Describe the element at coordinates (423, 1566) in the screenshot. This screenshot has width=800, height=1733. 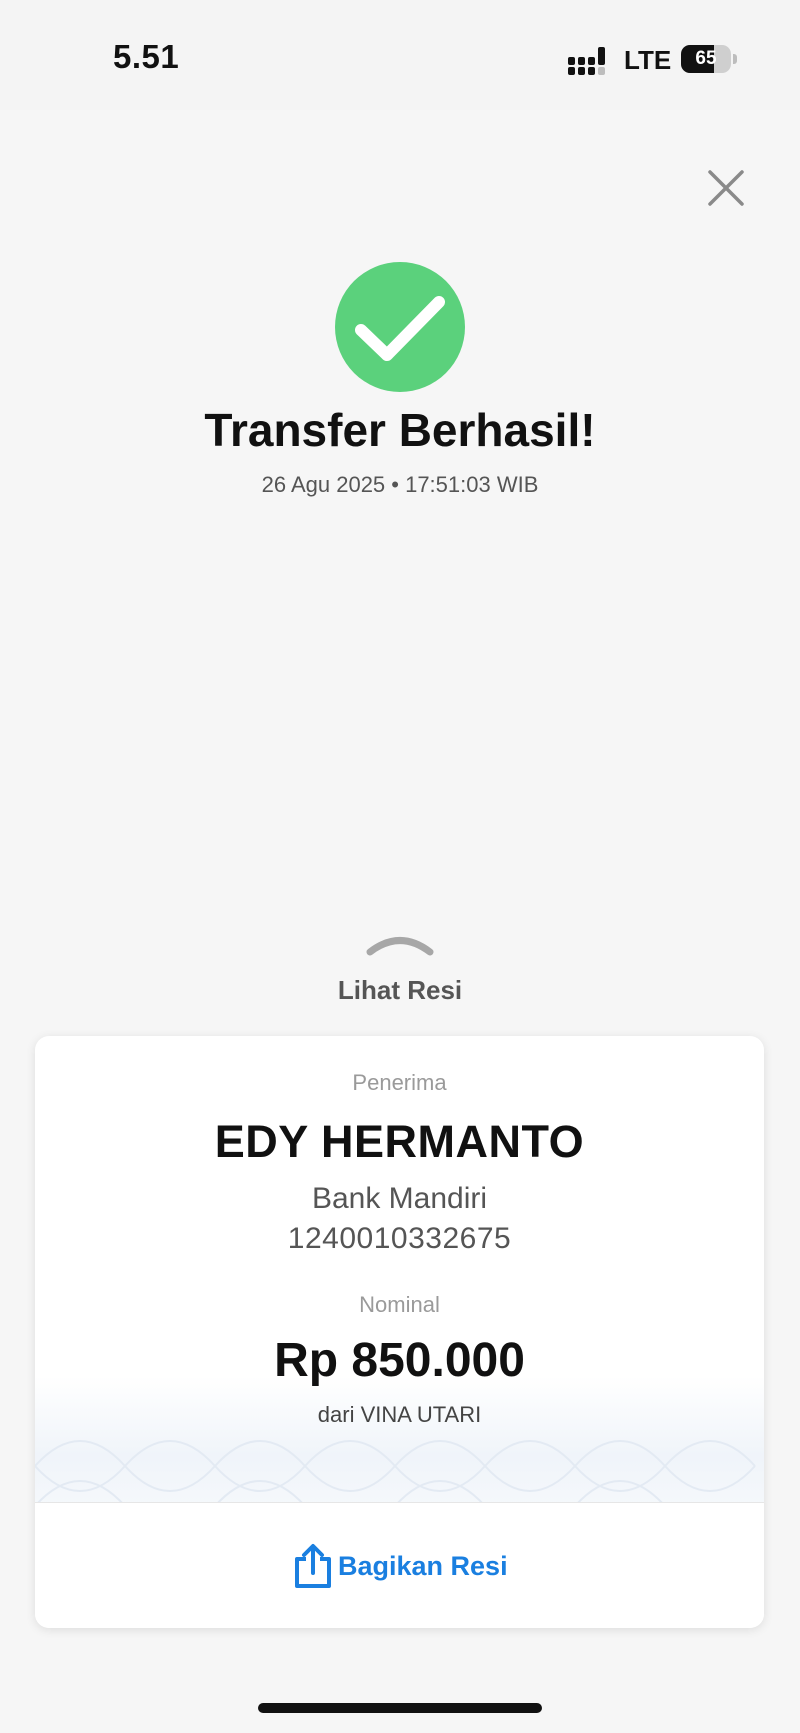
I see `share-receipt-label: Bagikan Resi` at that location.